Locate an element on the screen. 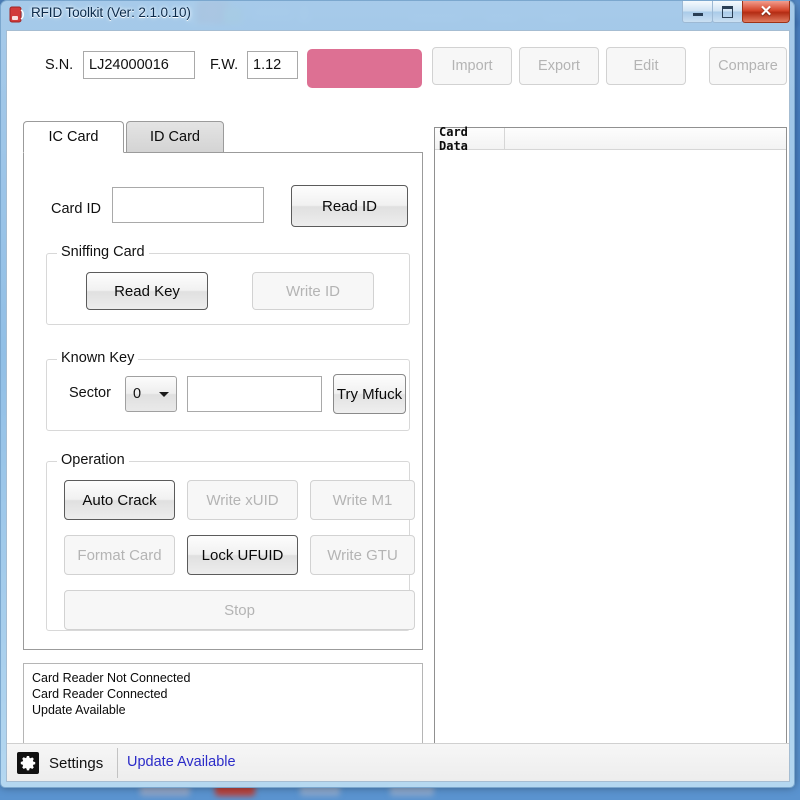 This screenshot has height=800, width=800. minimize-icon is located at coordinates (697, 14).